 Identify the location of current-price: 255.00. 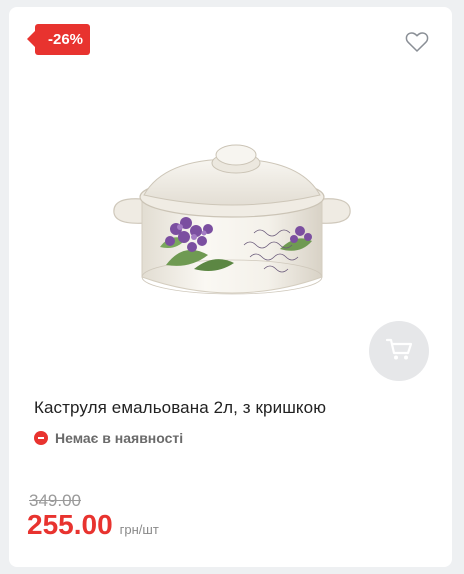
(70, 524).